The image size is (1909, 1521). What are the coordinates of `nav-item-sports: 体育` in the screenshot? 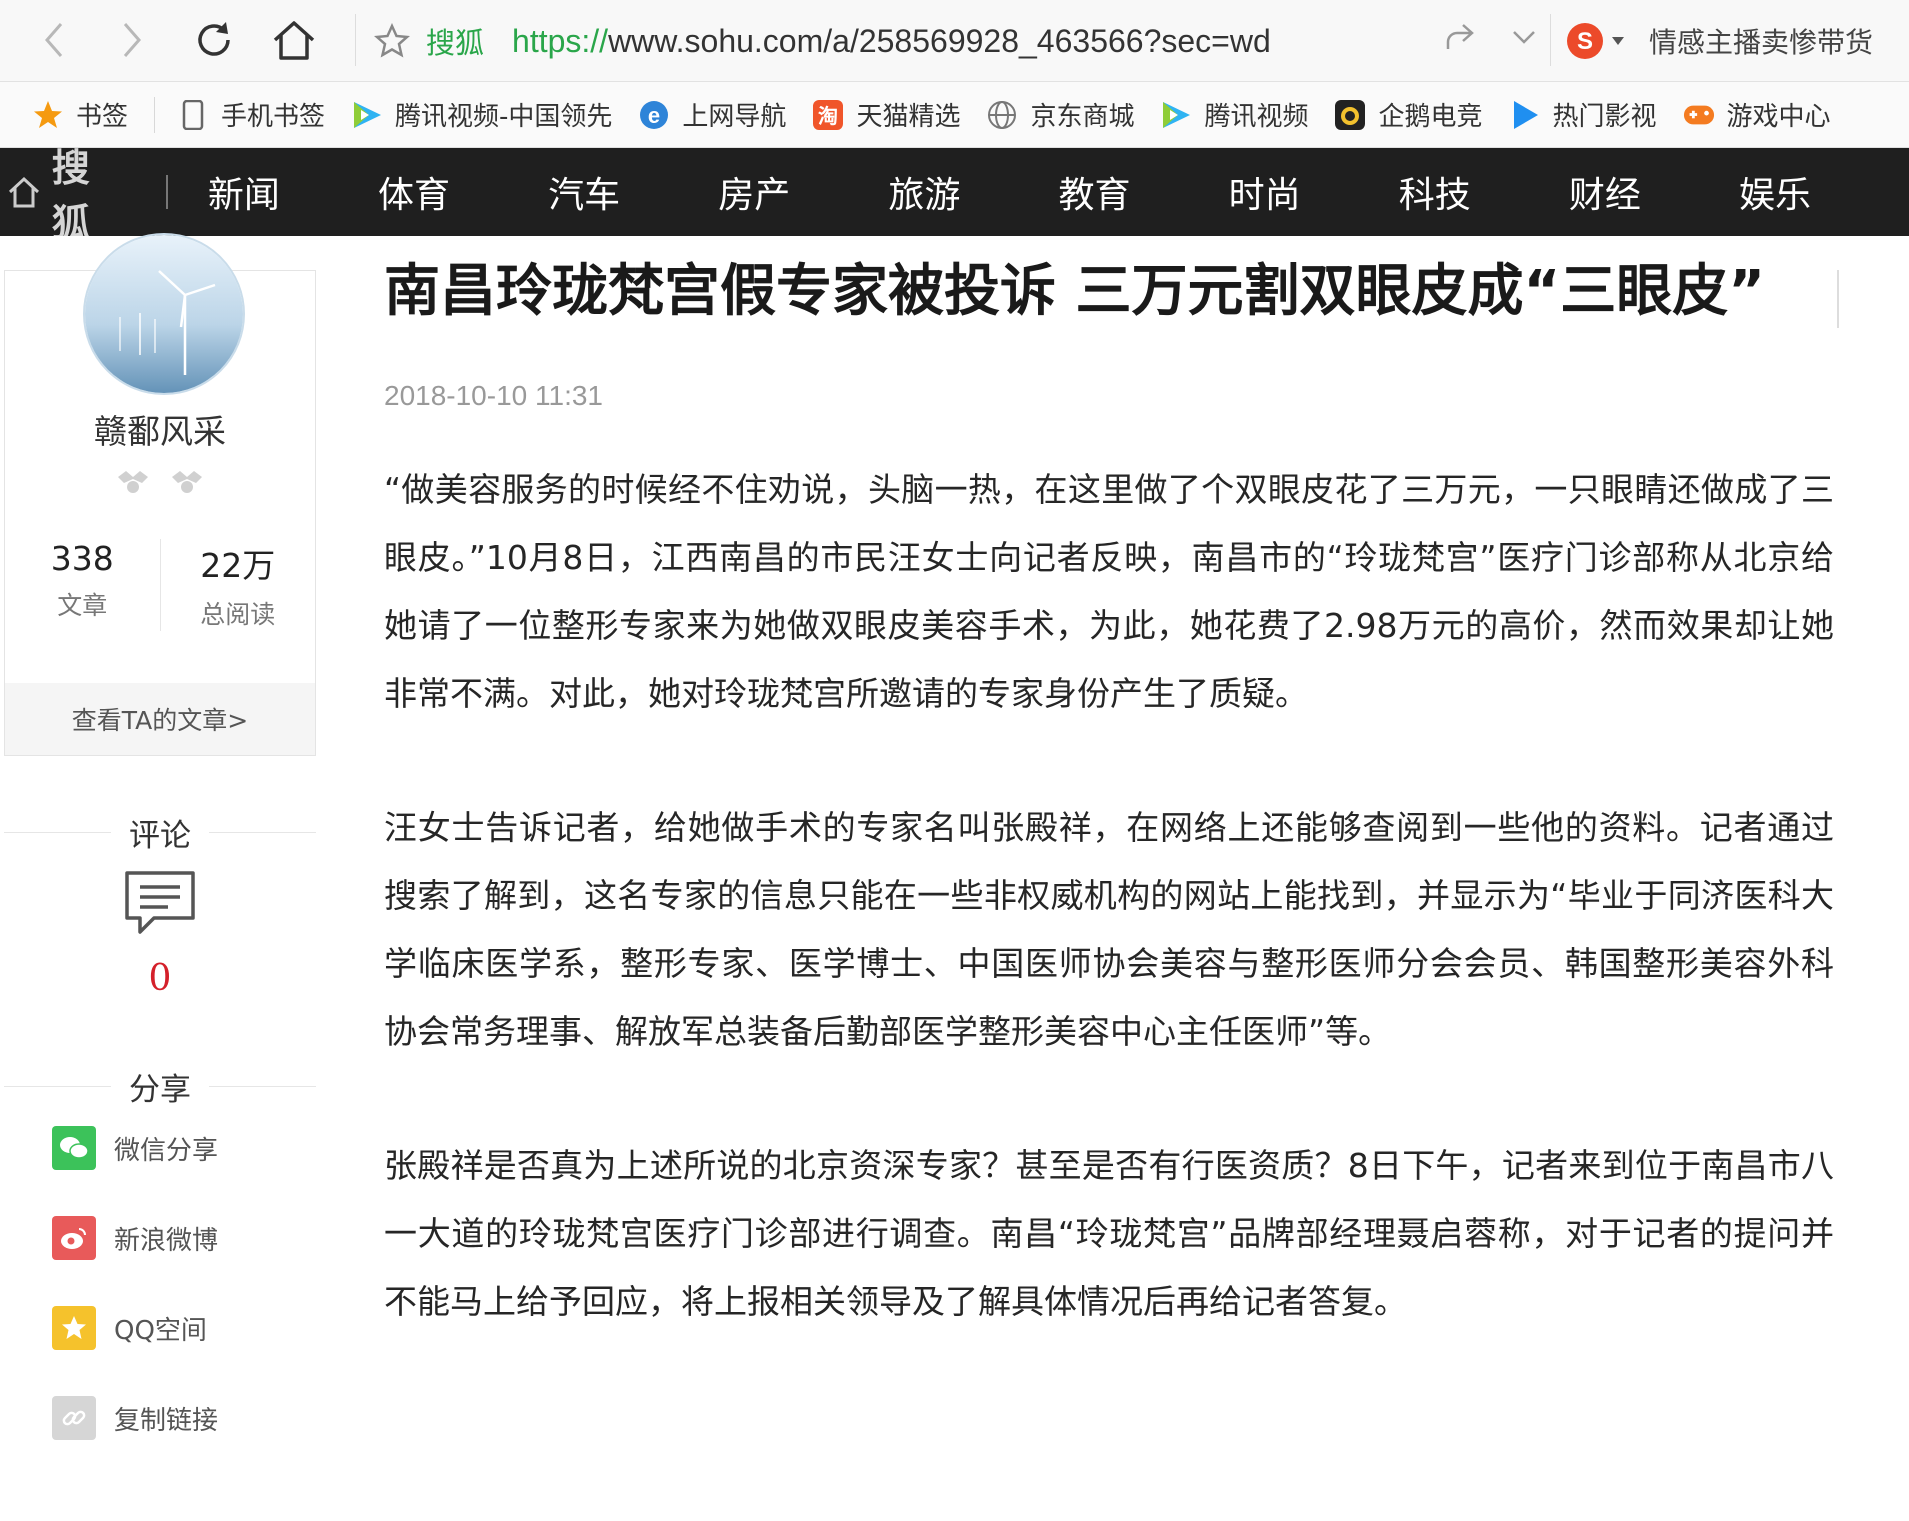 It's located at (463, 192).